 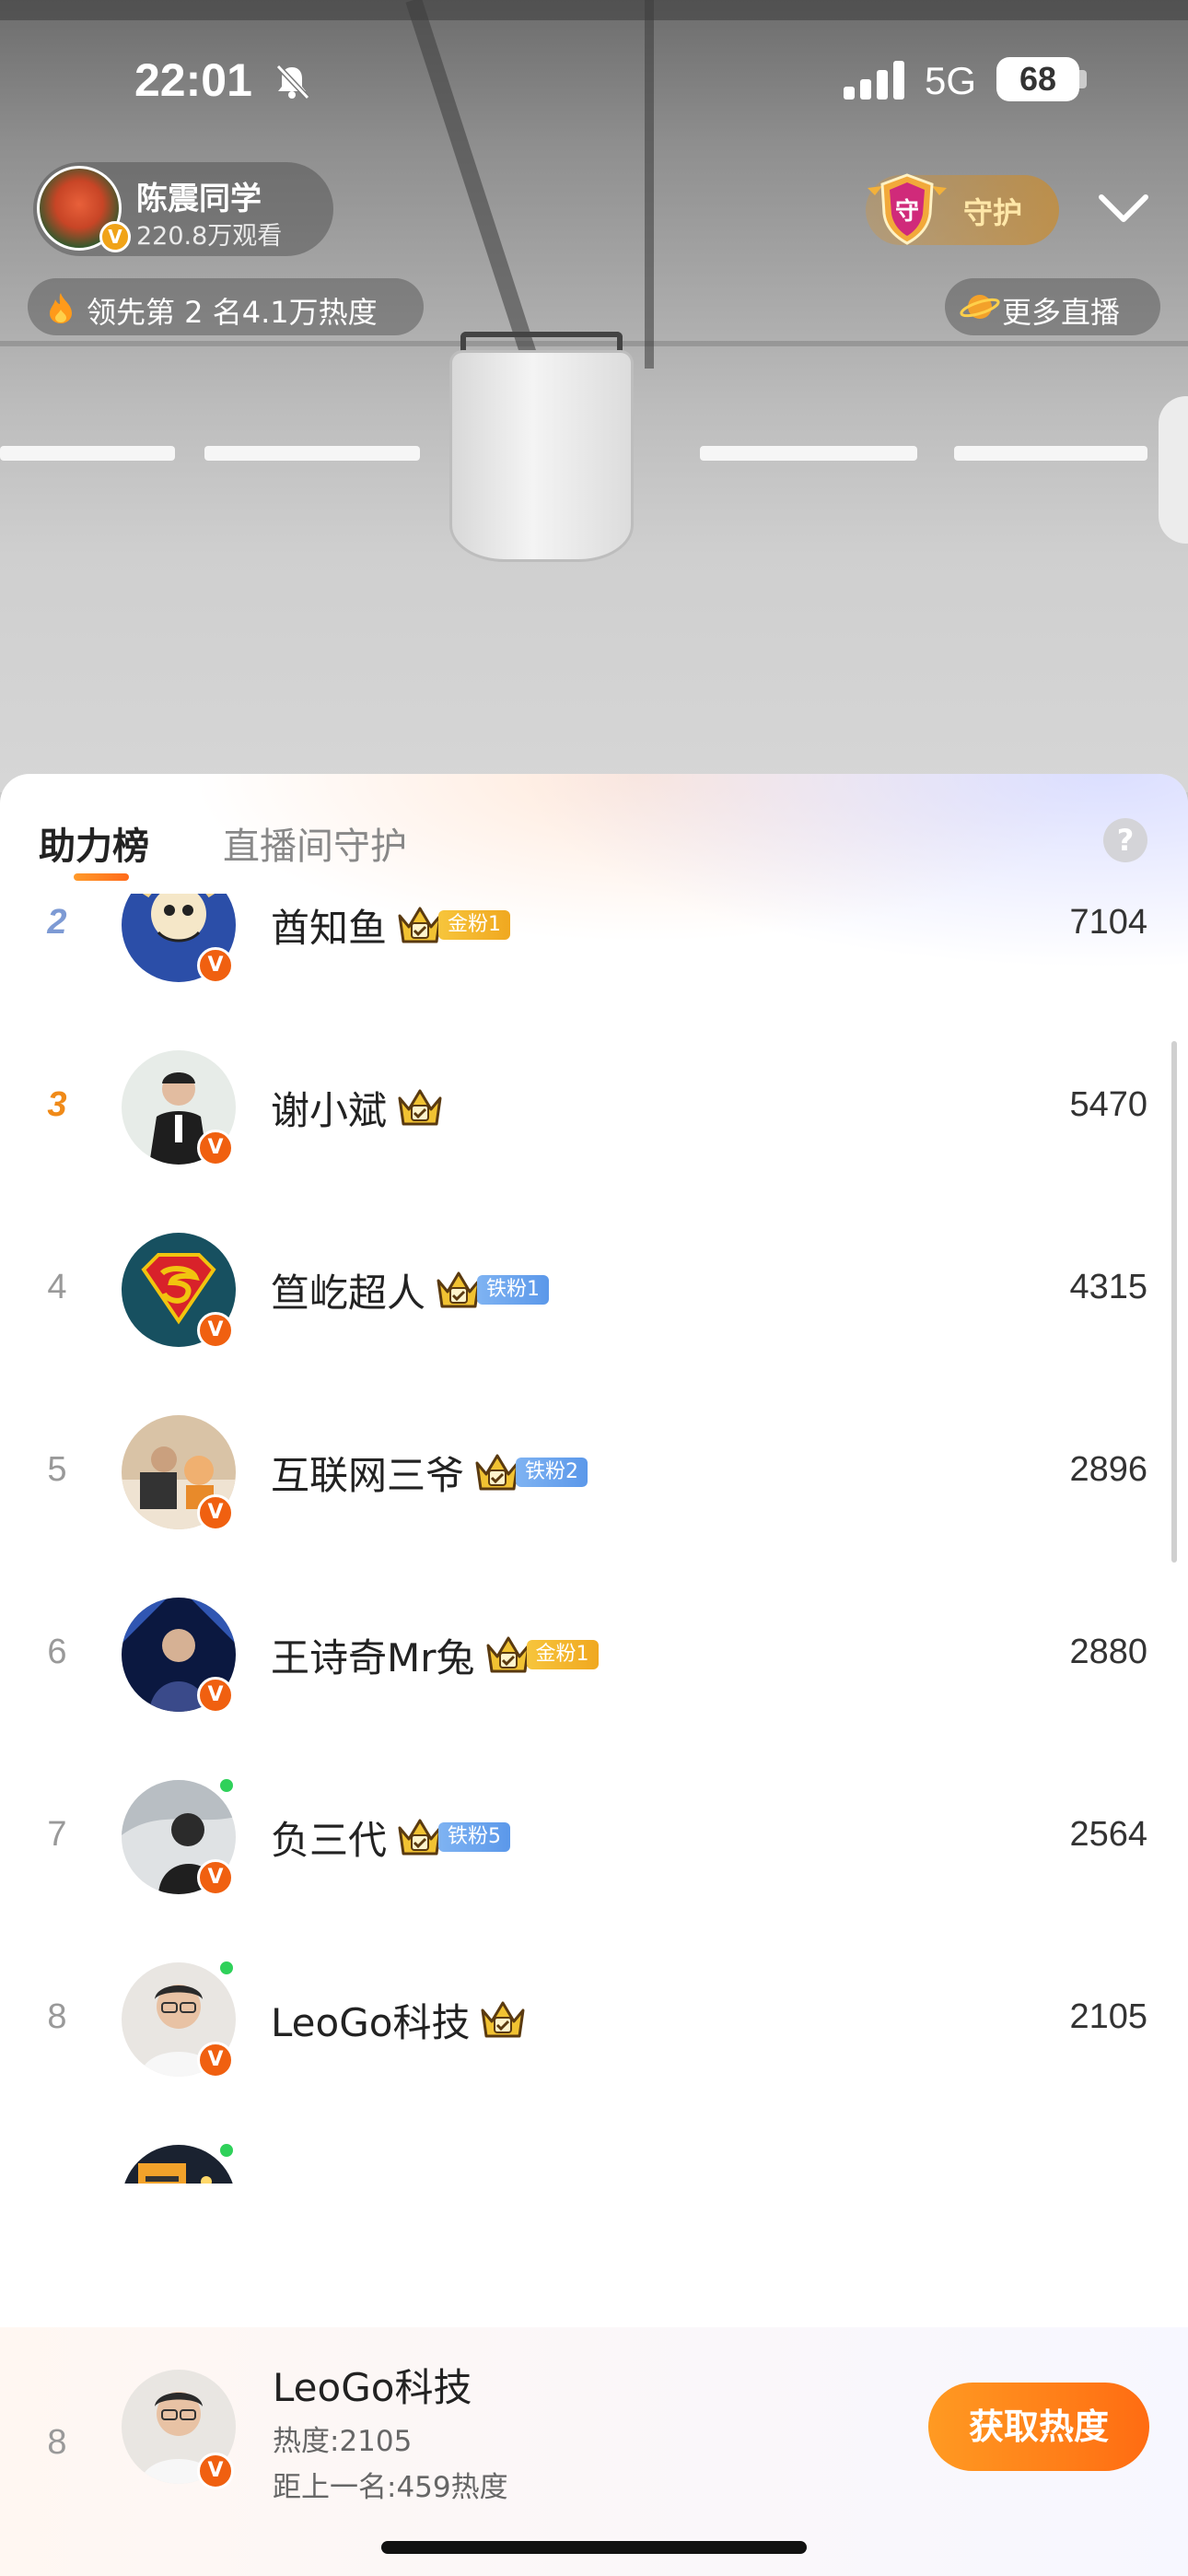 What do you see at coordinates (594, 1106) in the screenshot?
I see `leaderboard-row: 3 V 谢小斌 5470` at bounding box center [594, 1106].